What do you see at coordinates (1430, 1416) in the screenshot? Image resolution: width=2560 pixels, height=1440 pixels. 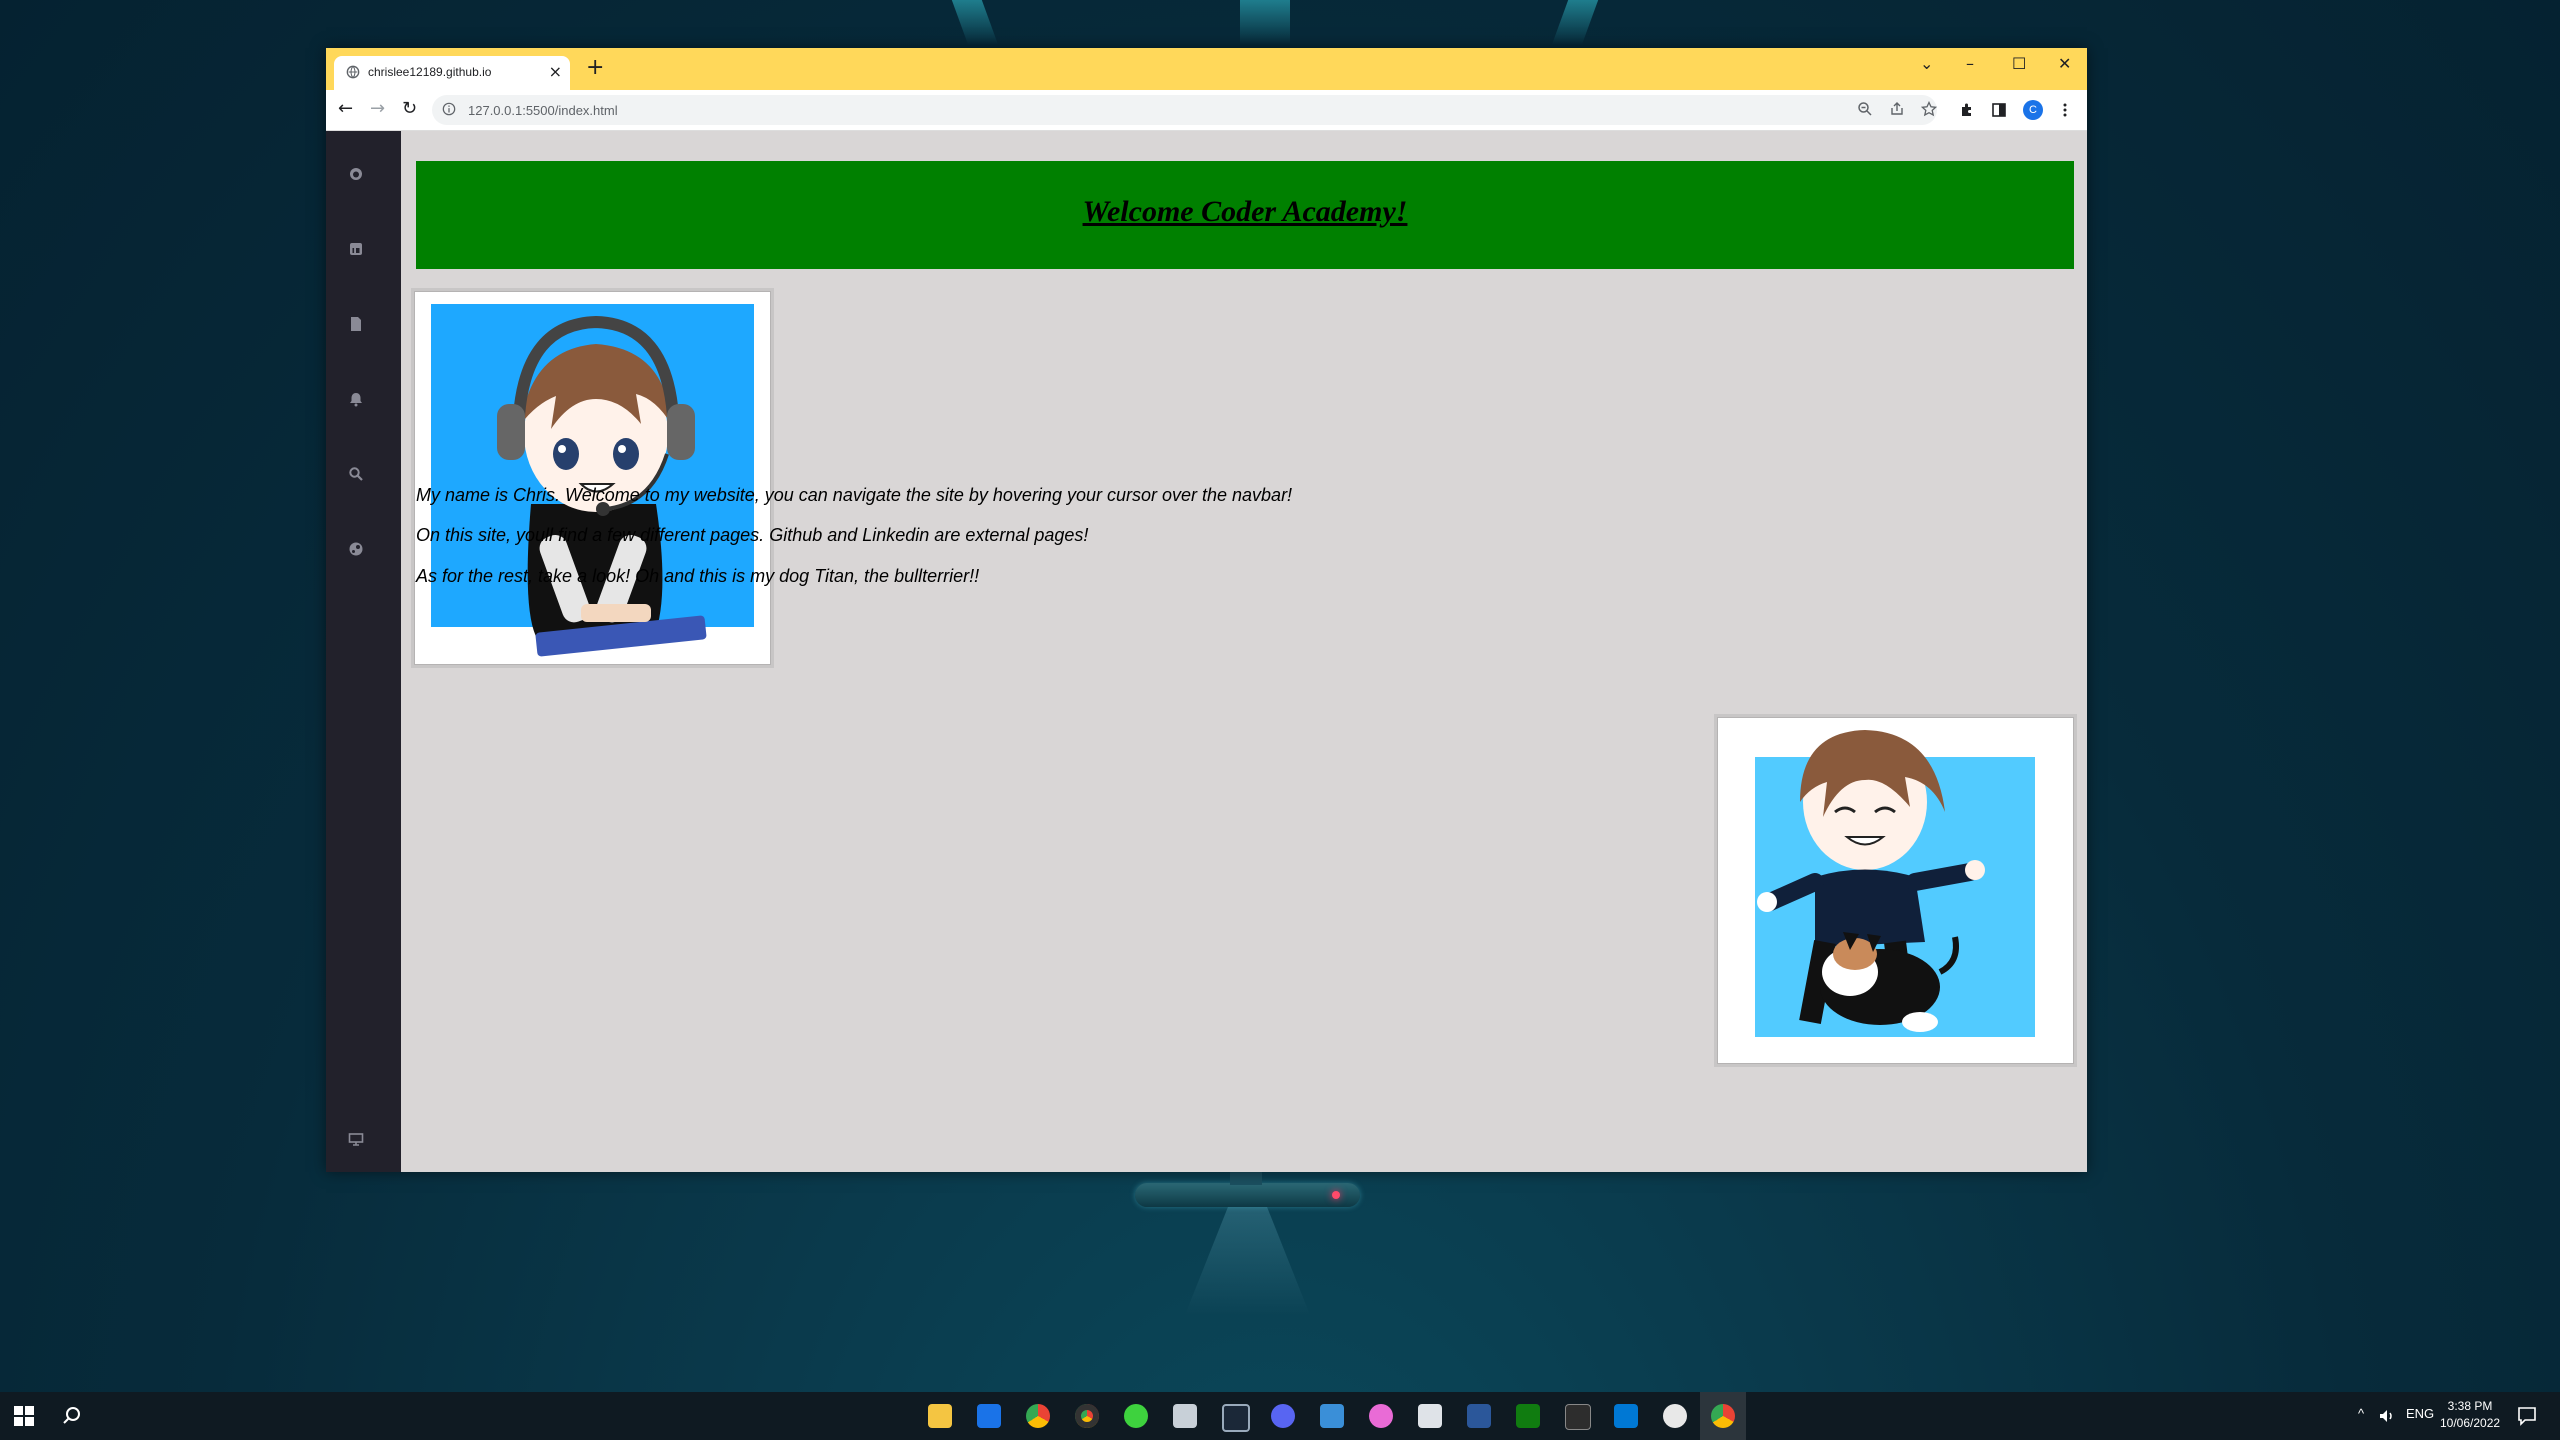 I see `stack-icon` at bounding box center [1430, 1416].